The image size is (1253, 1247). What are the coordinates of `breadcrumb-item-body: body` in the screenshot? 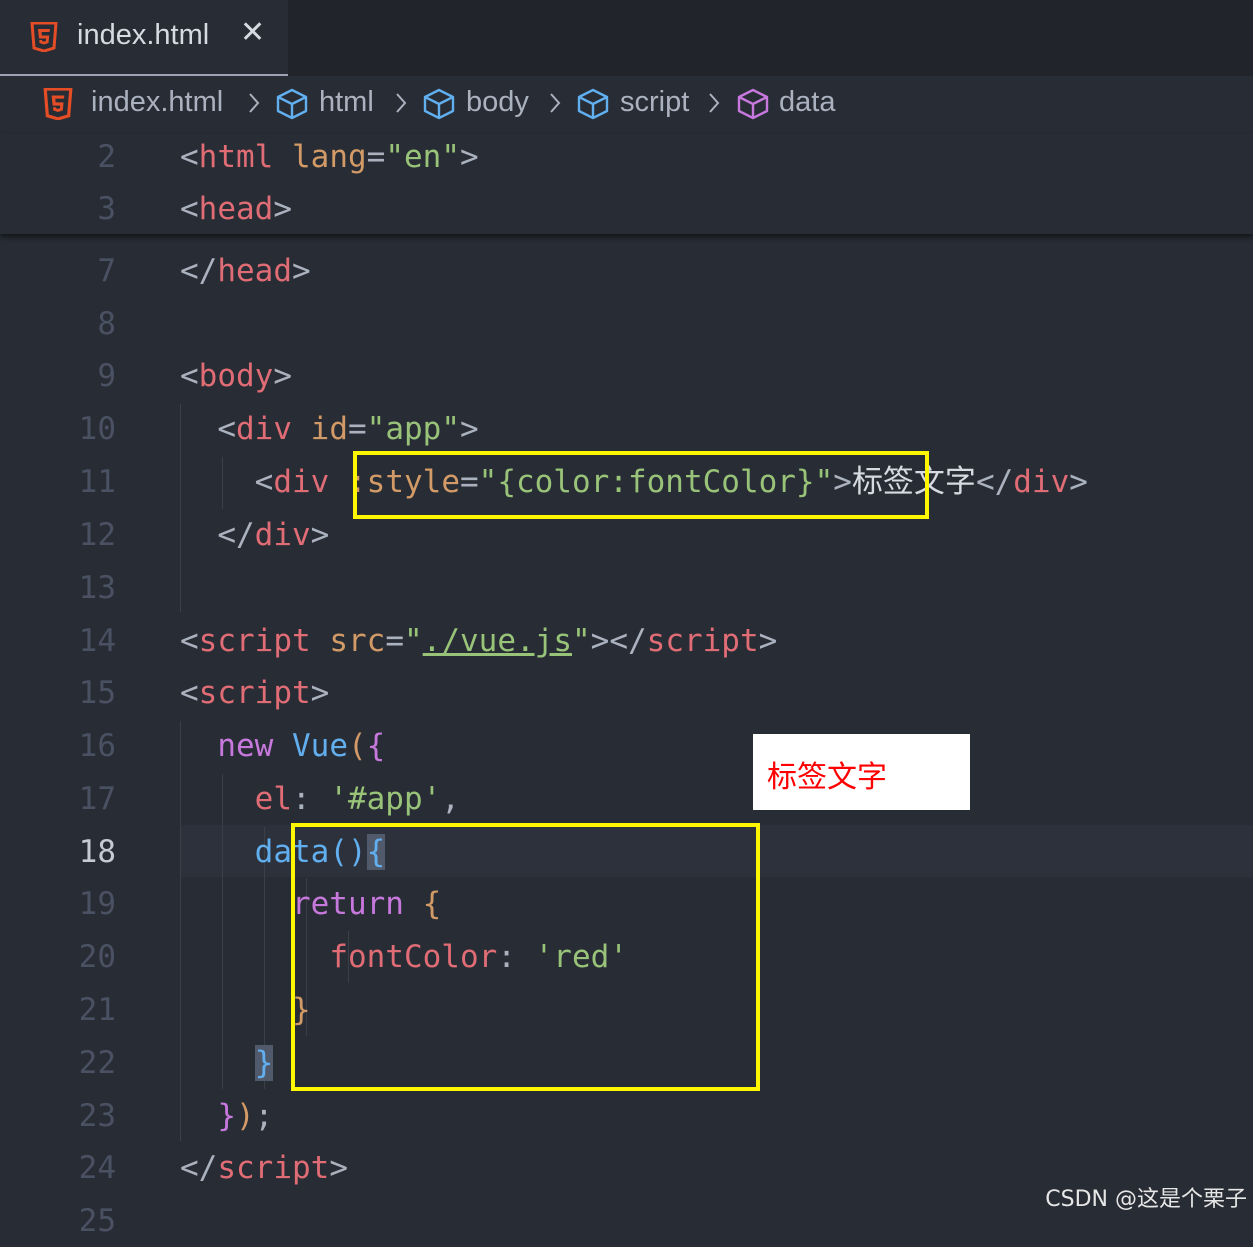 It's located at (497, 102).